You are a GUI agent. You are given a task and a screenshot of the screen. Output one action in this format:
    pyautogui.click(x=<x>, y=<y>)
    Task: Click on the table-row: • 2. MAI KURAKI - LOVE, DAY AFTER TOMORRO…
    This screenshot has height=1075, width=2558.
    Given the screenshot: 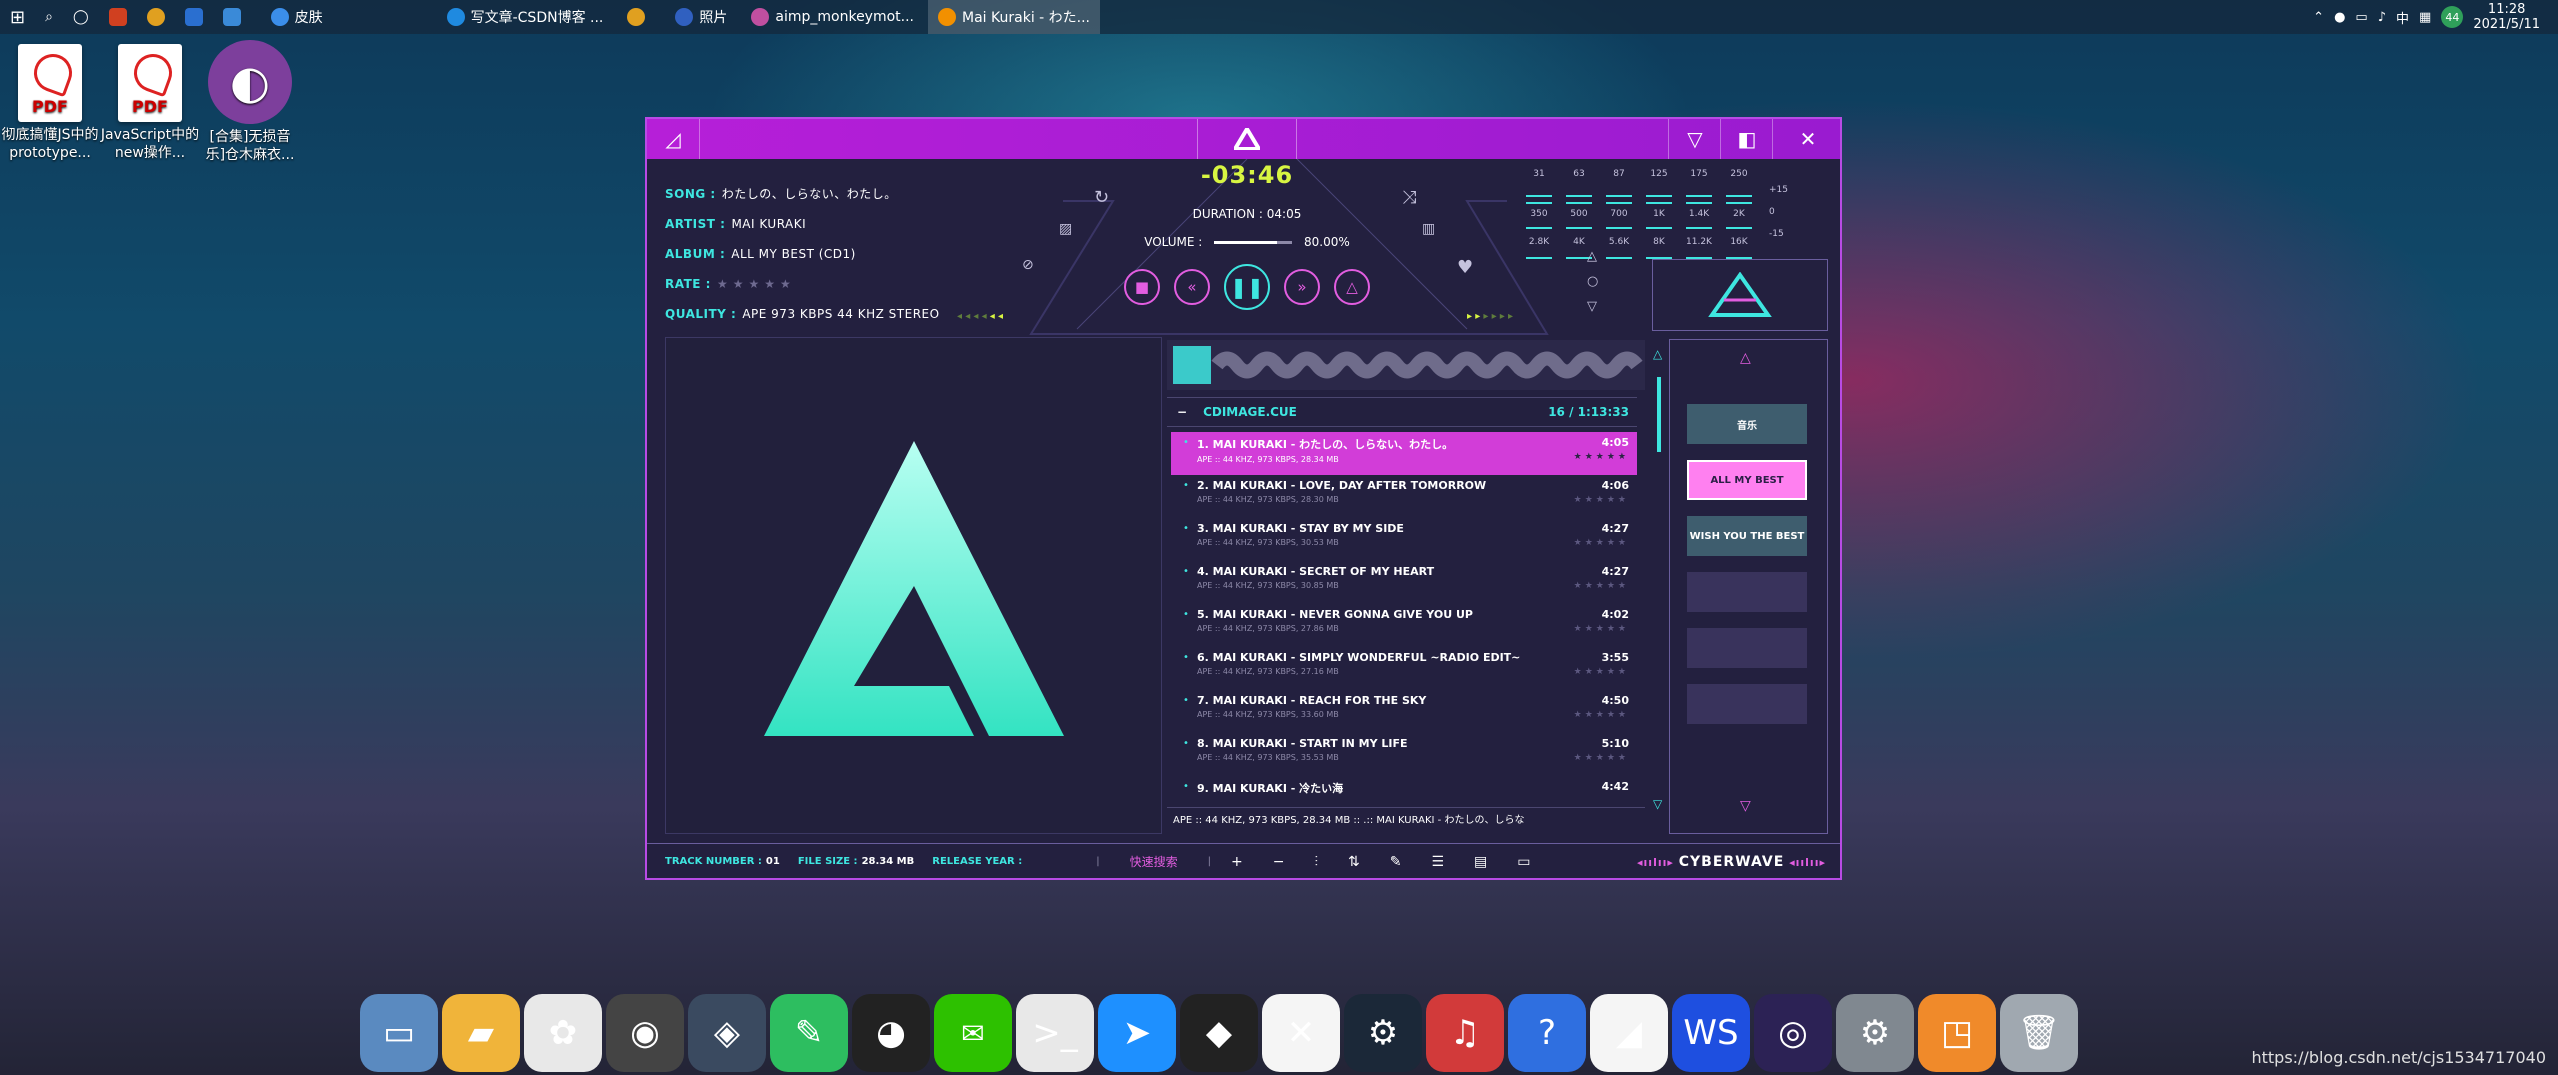 What is the action you would take?
    pyautogui.click(x=1404, y=496)
    